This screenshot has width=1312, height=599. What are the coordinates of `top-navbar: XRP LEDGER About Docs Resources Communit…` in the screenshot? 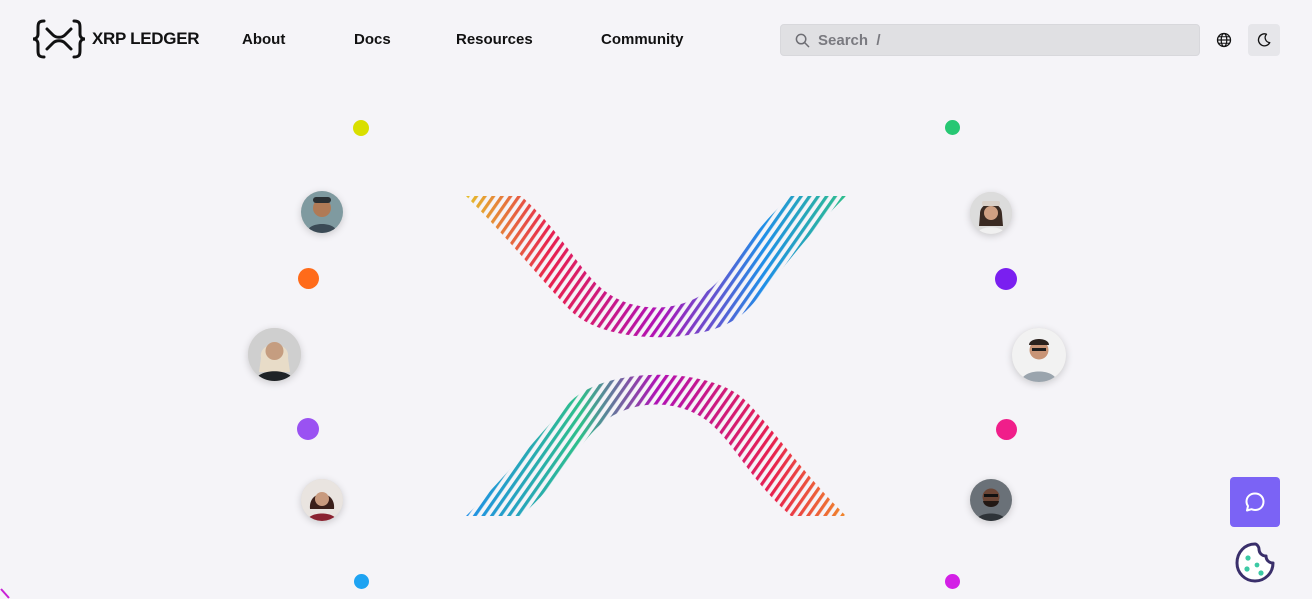 It's located at (656, 40).